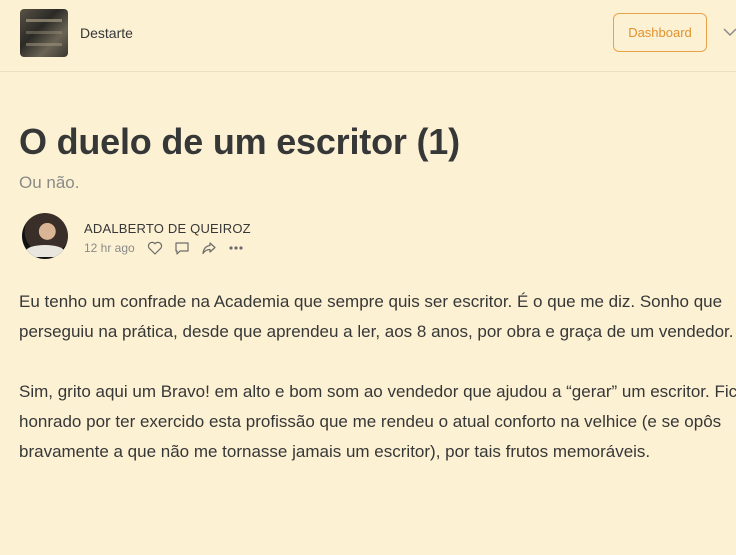 This screenshot has width=736, height=555. I want to click on more-icon, so click(236, 248).